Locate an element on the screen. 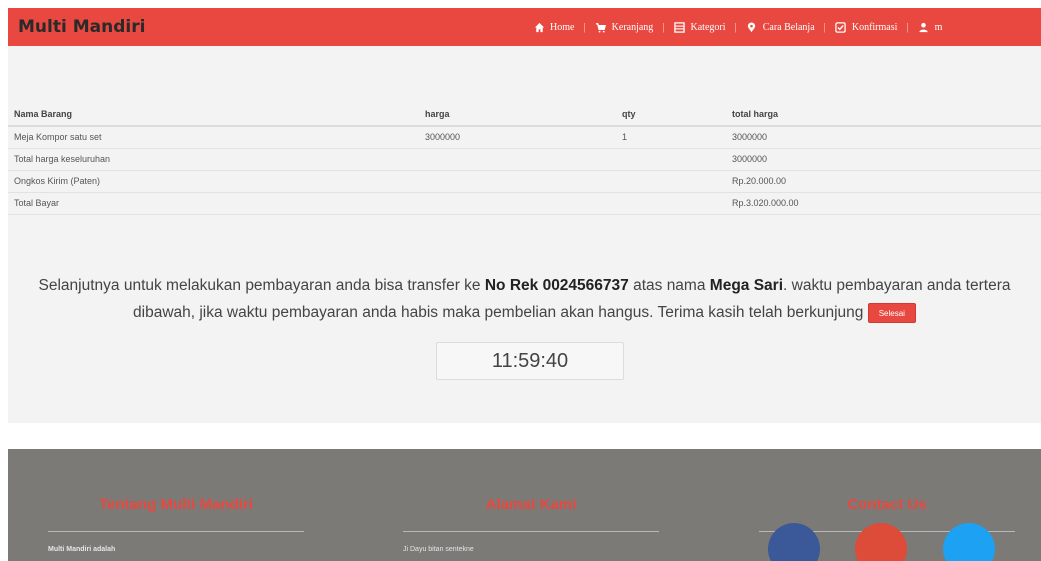 Image resolution: width=1041 pixels, height=561 pixels. nav-category: Kategori is located at coordinates (700, 27).